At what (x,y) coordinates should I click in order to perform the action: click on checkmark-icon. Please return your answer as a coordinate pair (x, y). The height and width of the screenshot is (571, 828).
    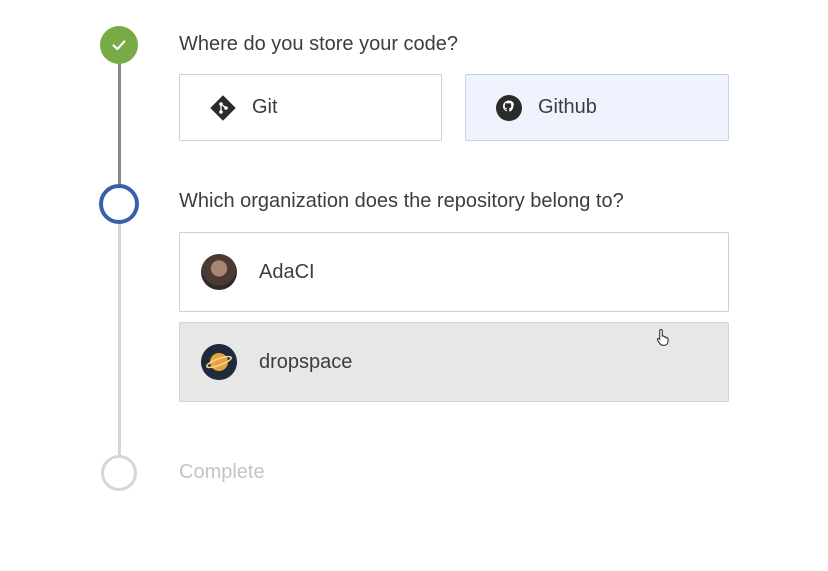
    Looking at the image, I should click on (119, 45).